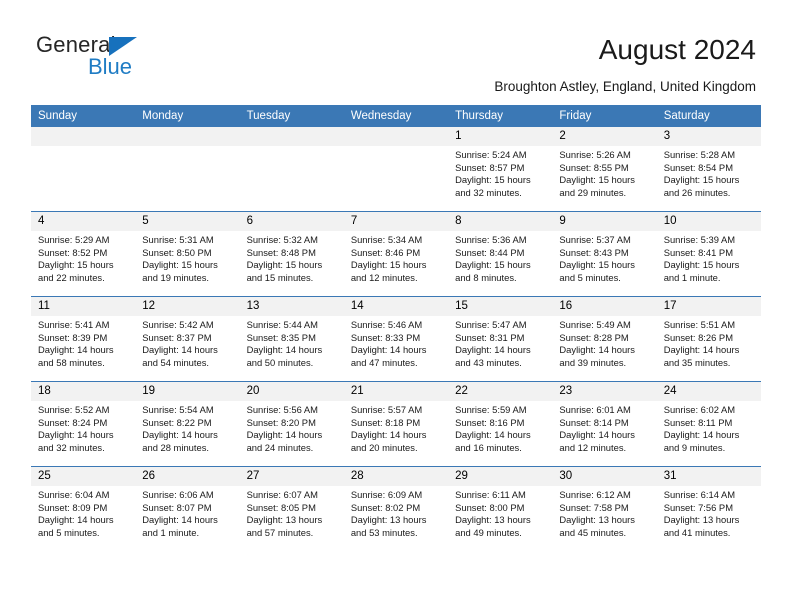 This screenshot has width=792, height=612. Describe the element at coordinates (175, 362) in the screenshot. I see `daylight-text-line2: and 54 minutes.` at that location.